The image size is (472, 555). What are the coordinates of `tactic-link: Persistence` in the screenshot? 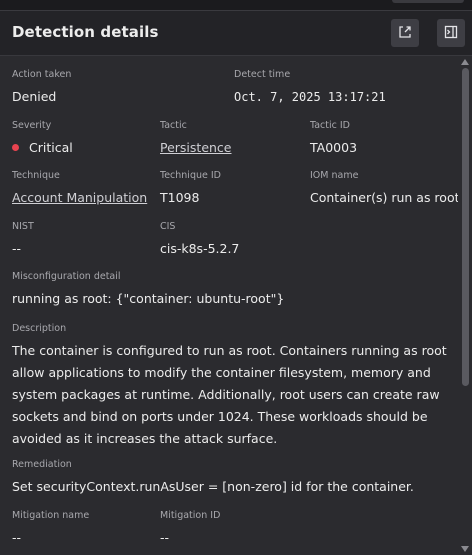 It's located at (196, 147).